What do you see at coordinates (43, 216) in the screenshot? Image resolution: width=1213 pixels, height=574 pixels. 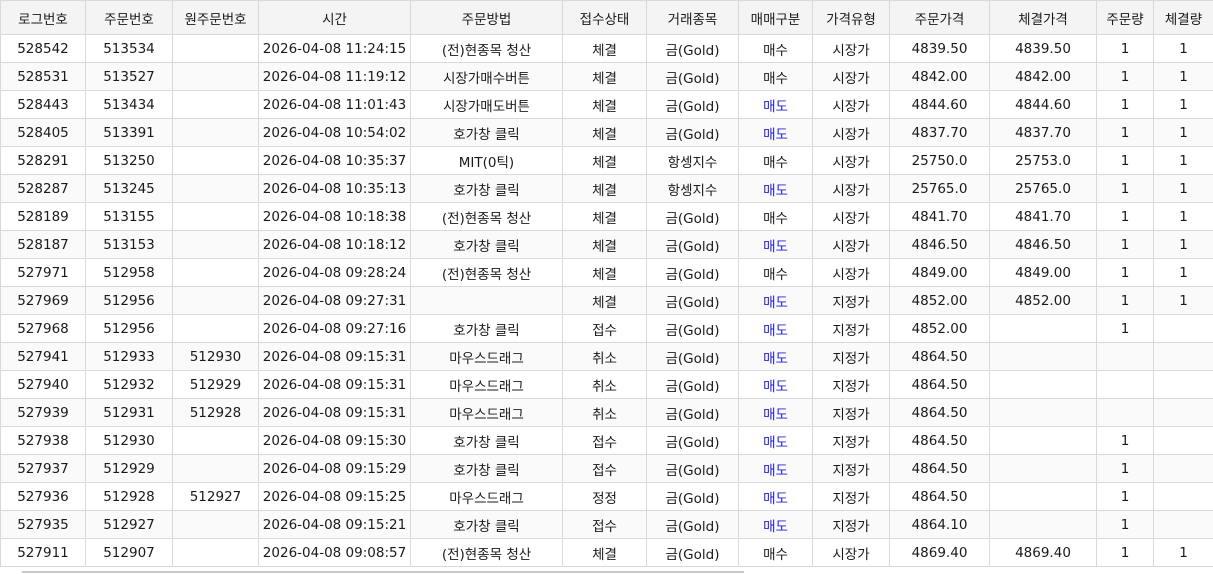 I see `log-no-cell: 528189` at bounding box center [43, 216].